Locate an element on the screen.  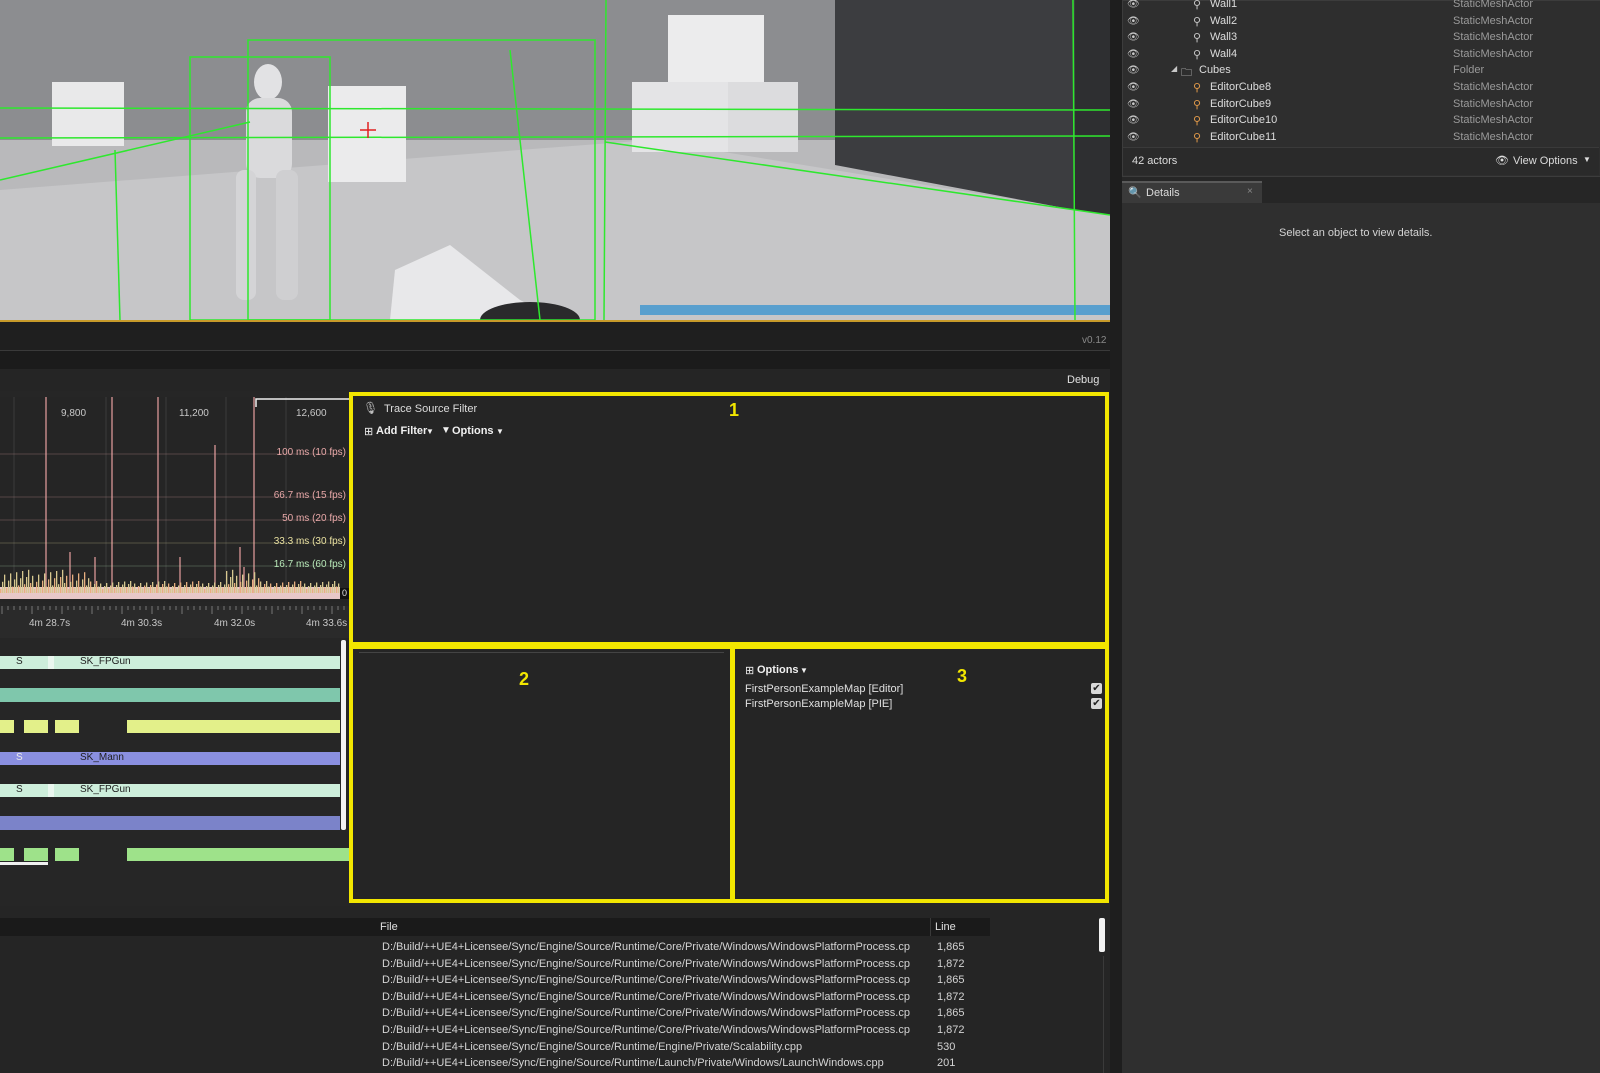
line-number: 530 is located at coordinates (946, 1046).